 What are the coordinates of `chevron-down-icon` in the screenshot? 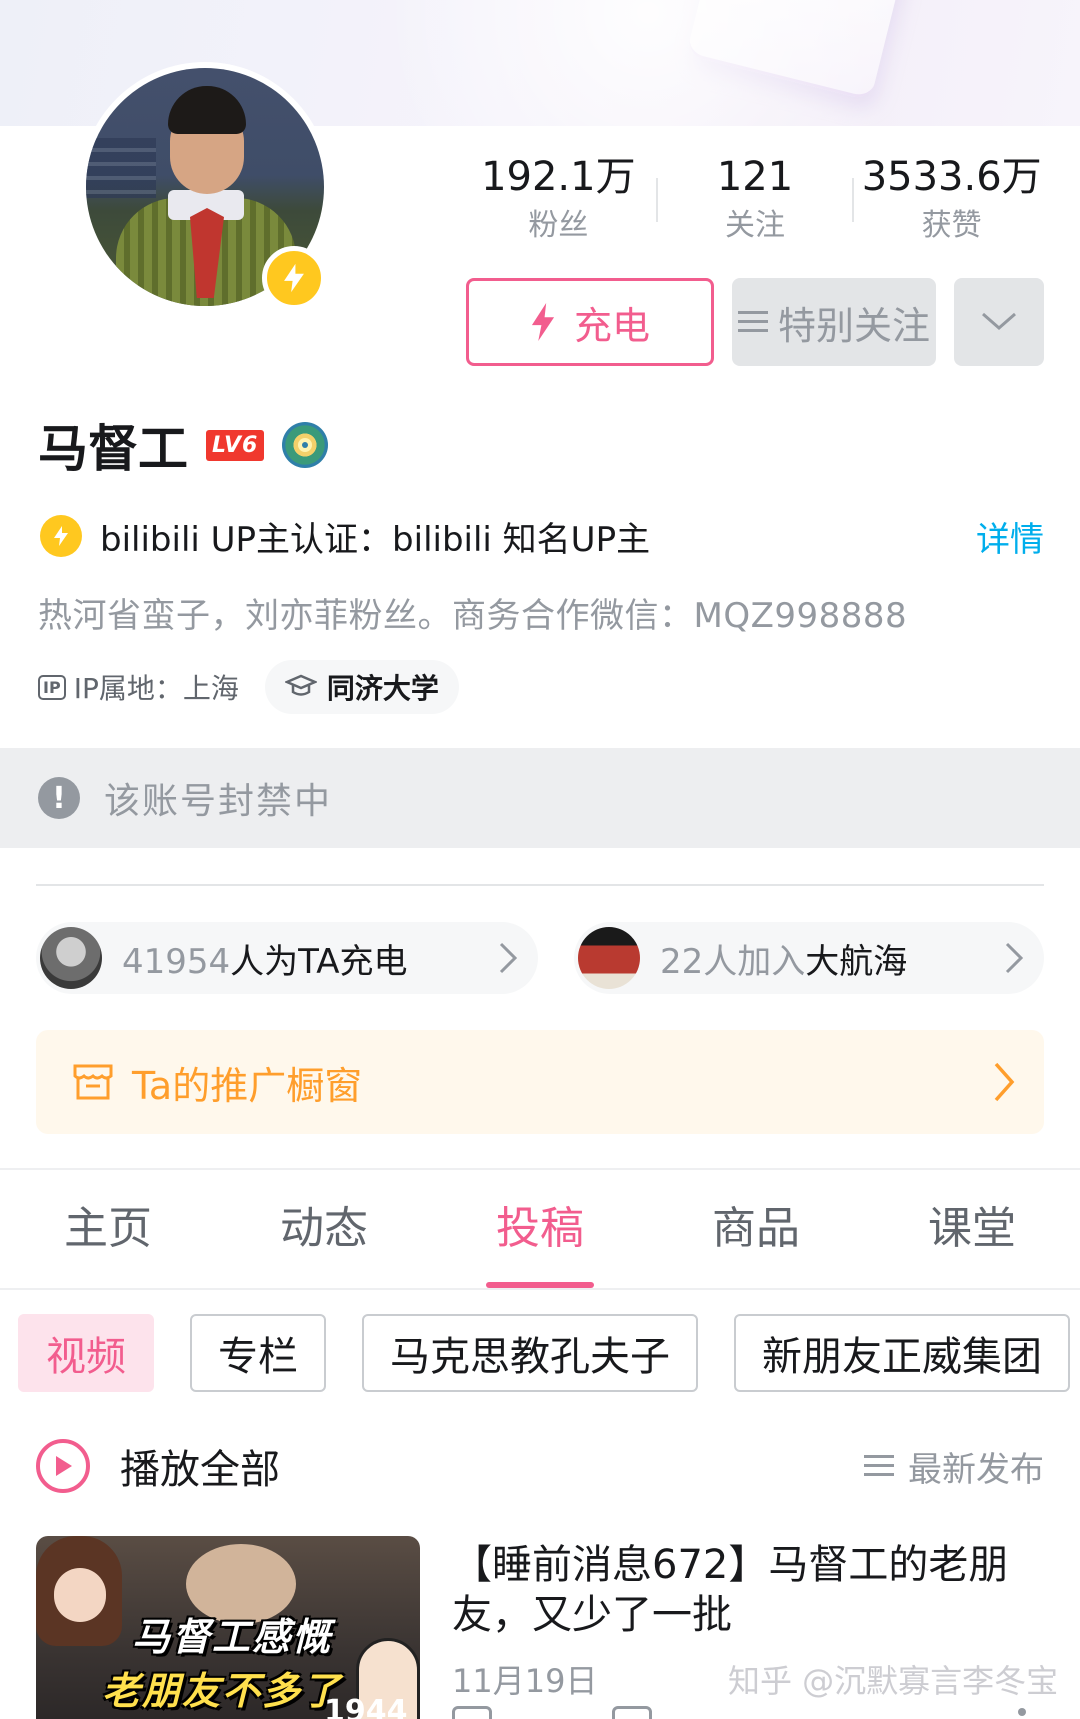 It's located at (999, 321).